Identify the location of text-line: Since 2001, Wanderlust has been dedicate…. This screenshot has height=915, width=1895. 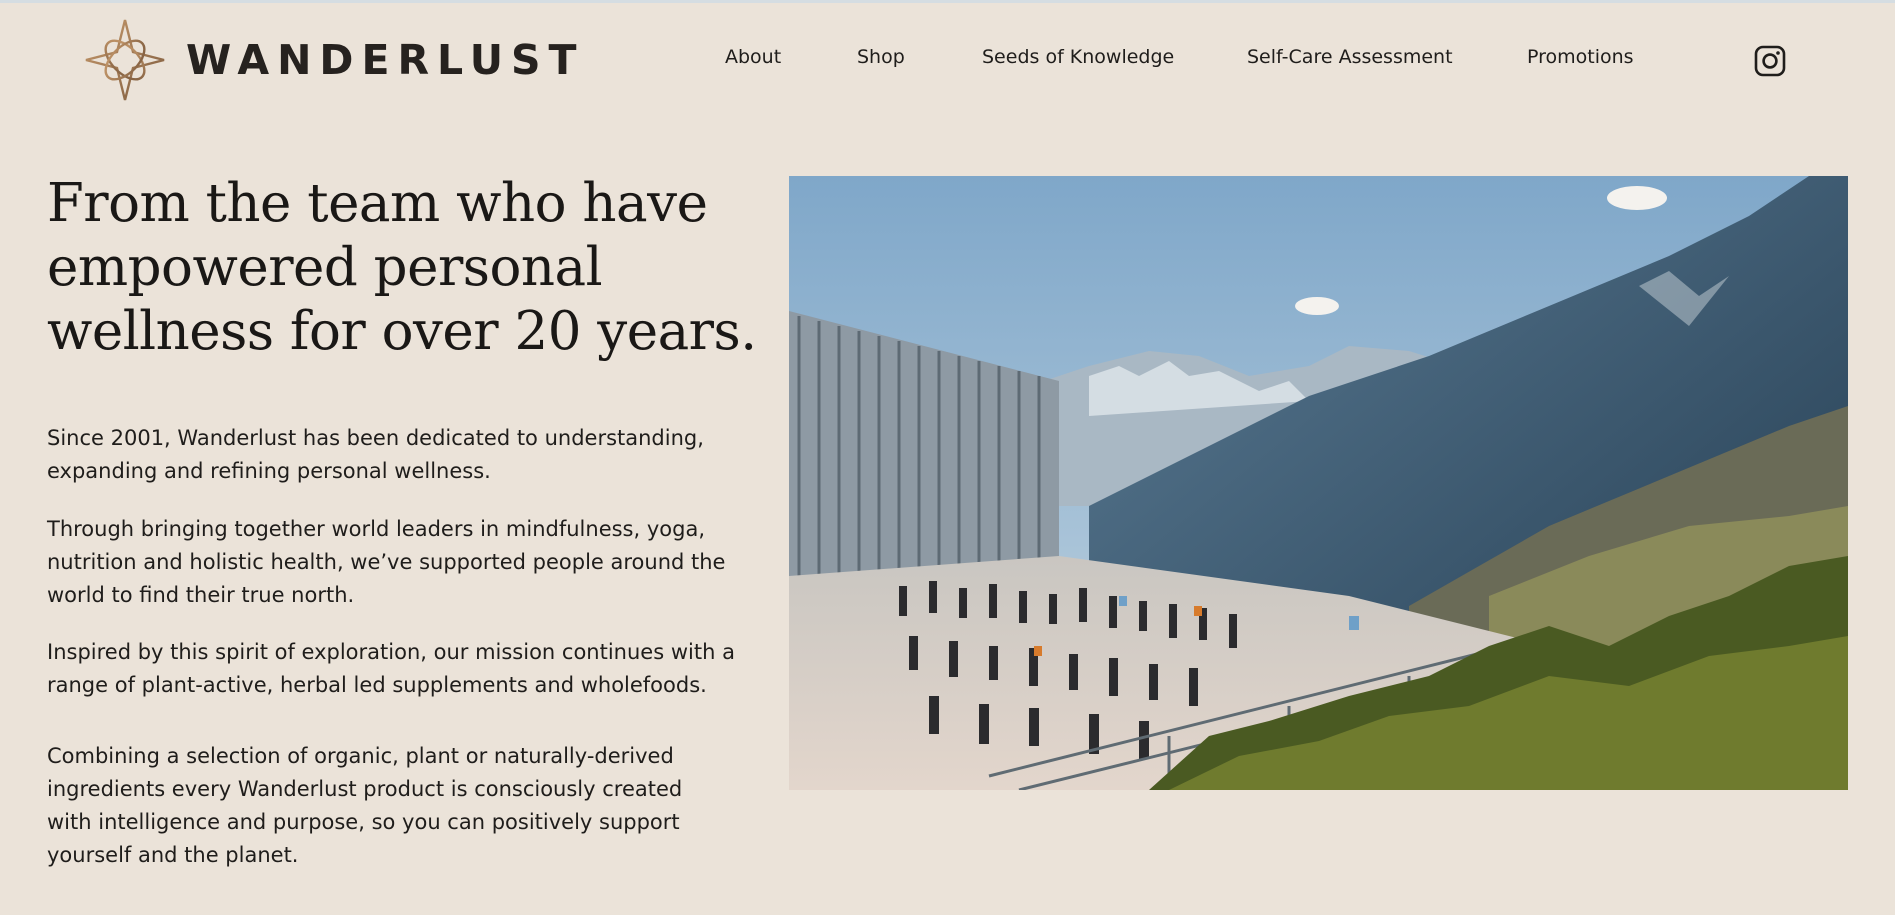
(375, 438).